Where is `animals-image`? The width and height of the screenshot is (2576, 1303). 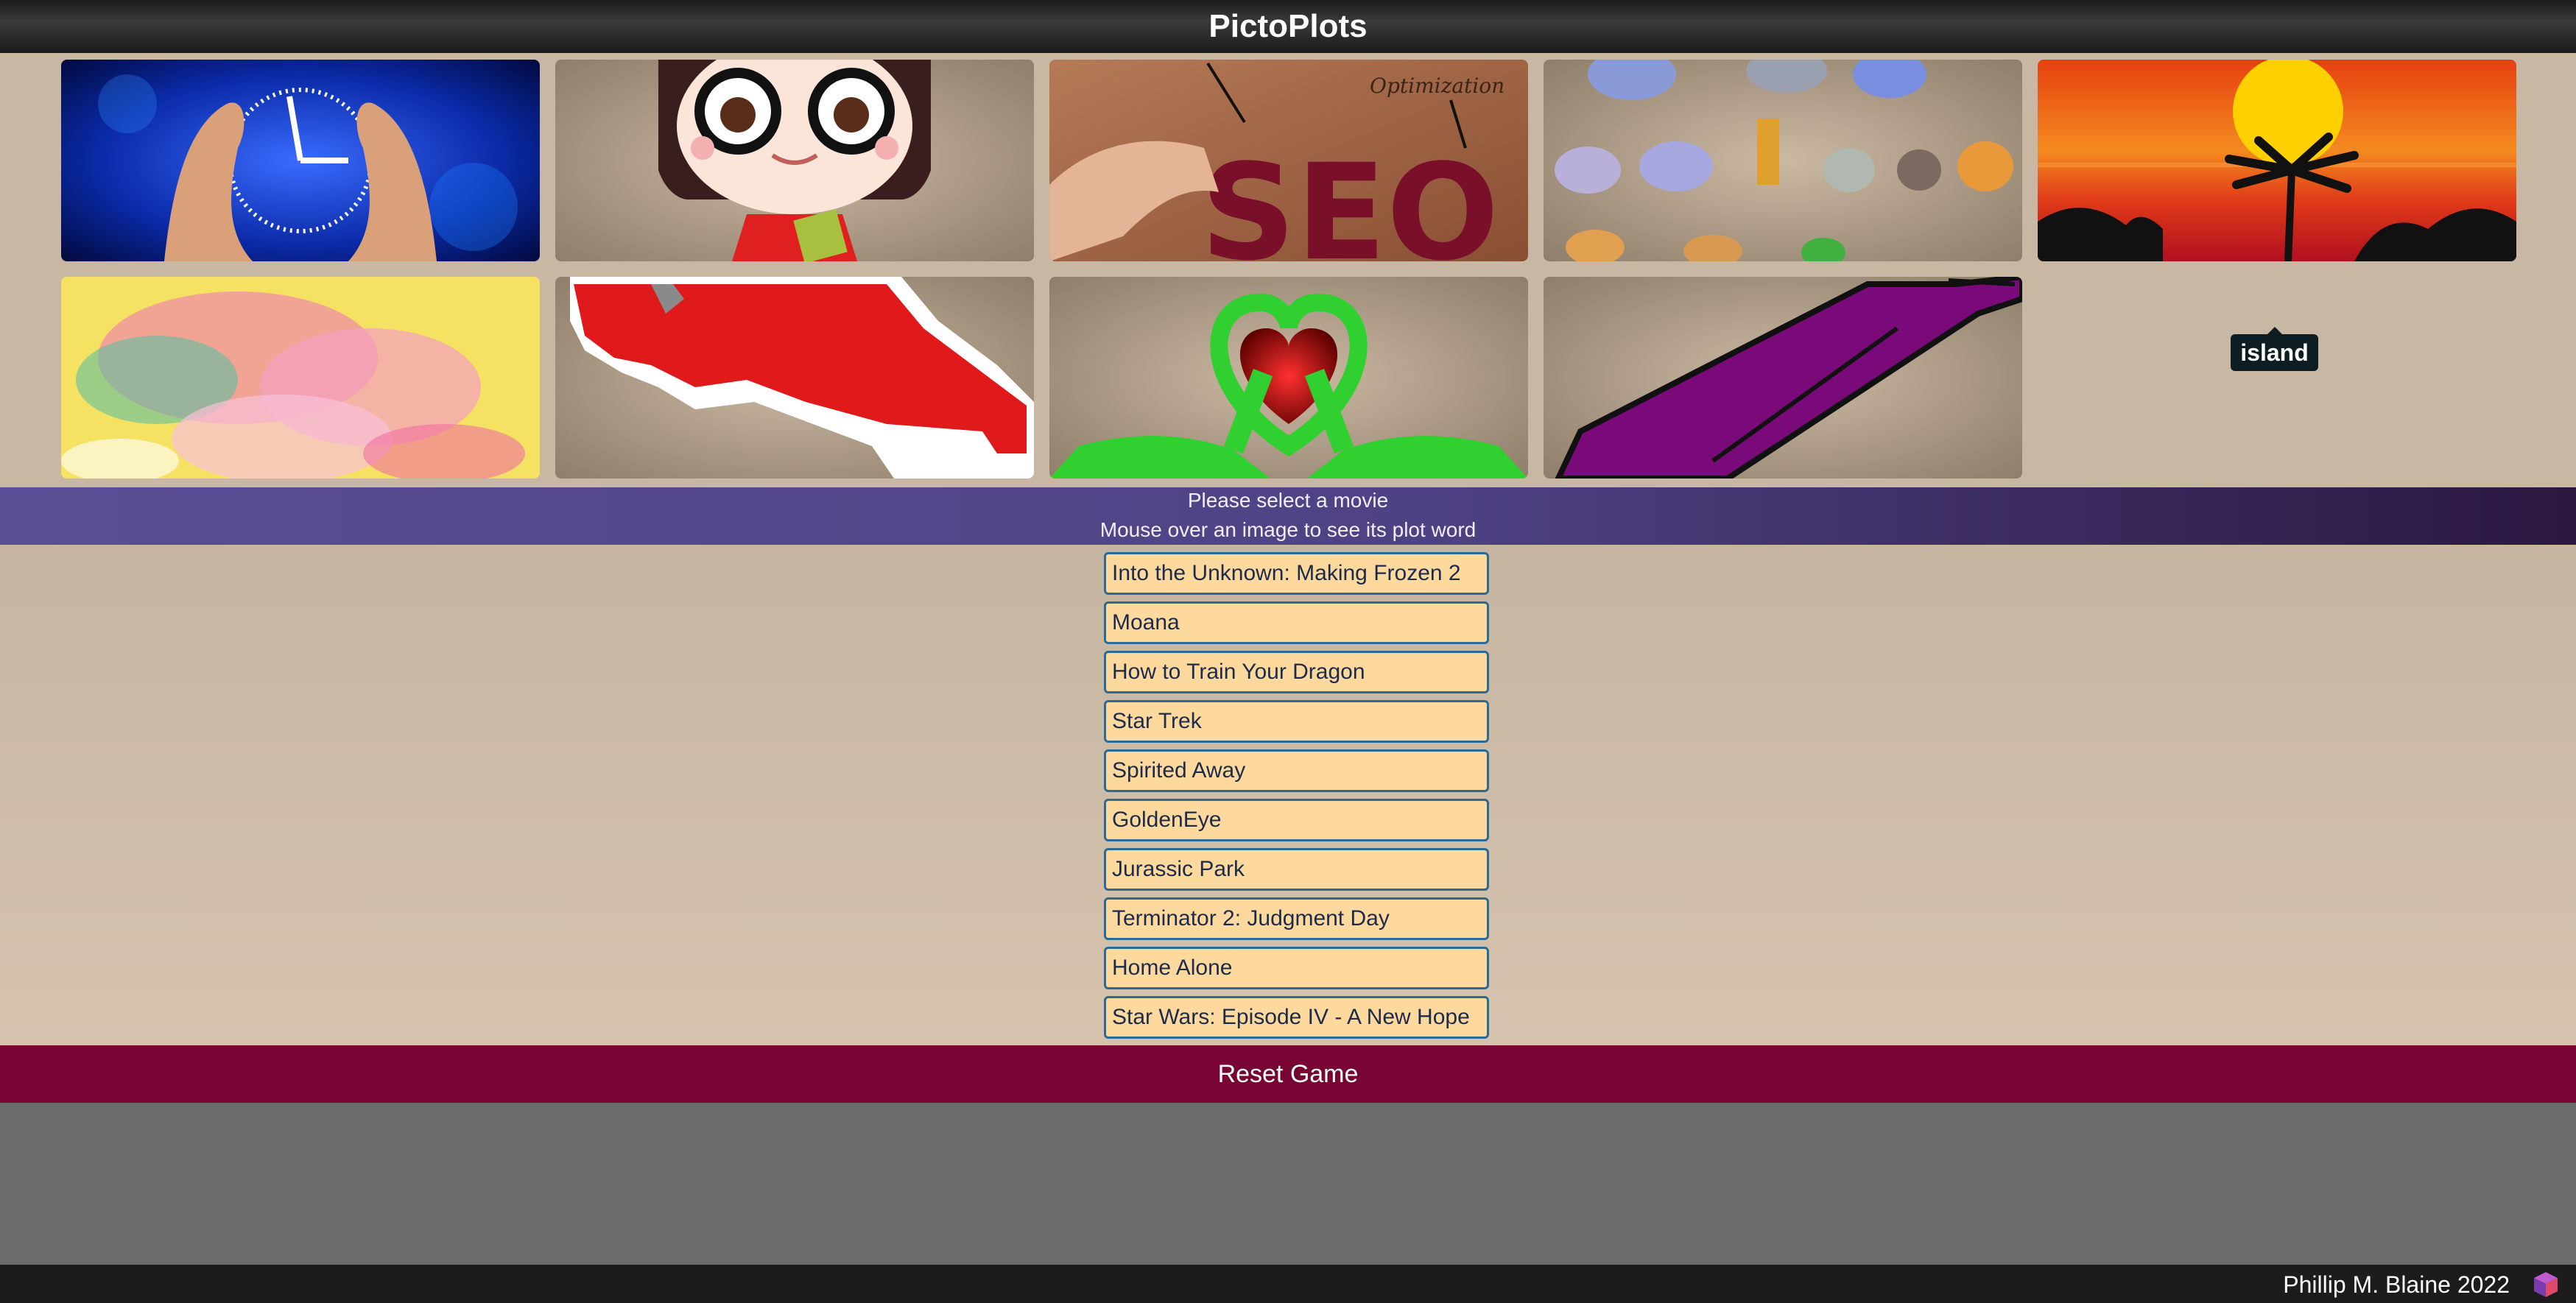
animals-image is located at coordinates (1783, 160).